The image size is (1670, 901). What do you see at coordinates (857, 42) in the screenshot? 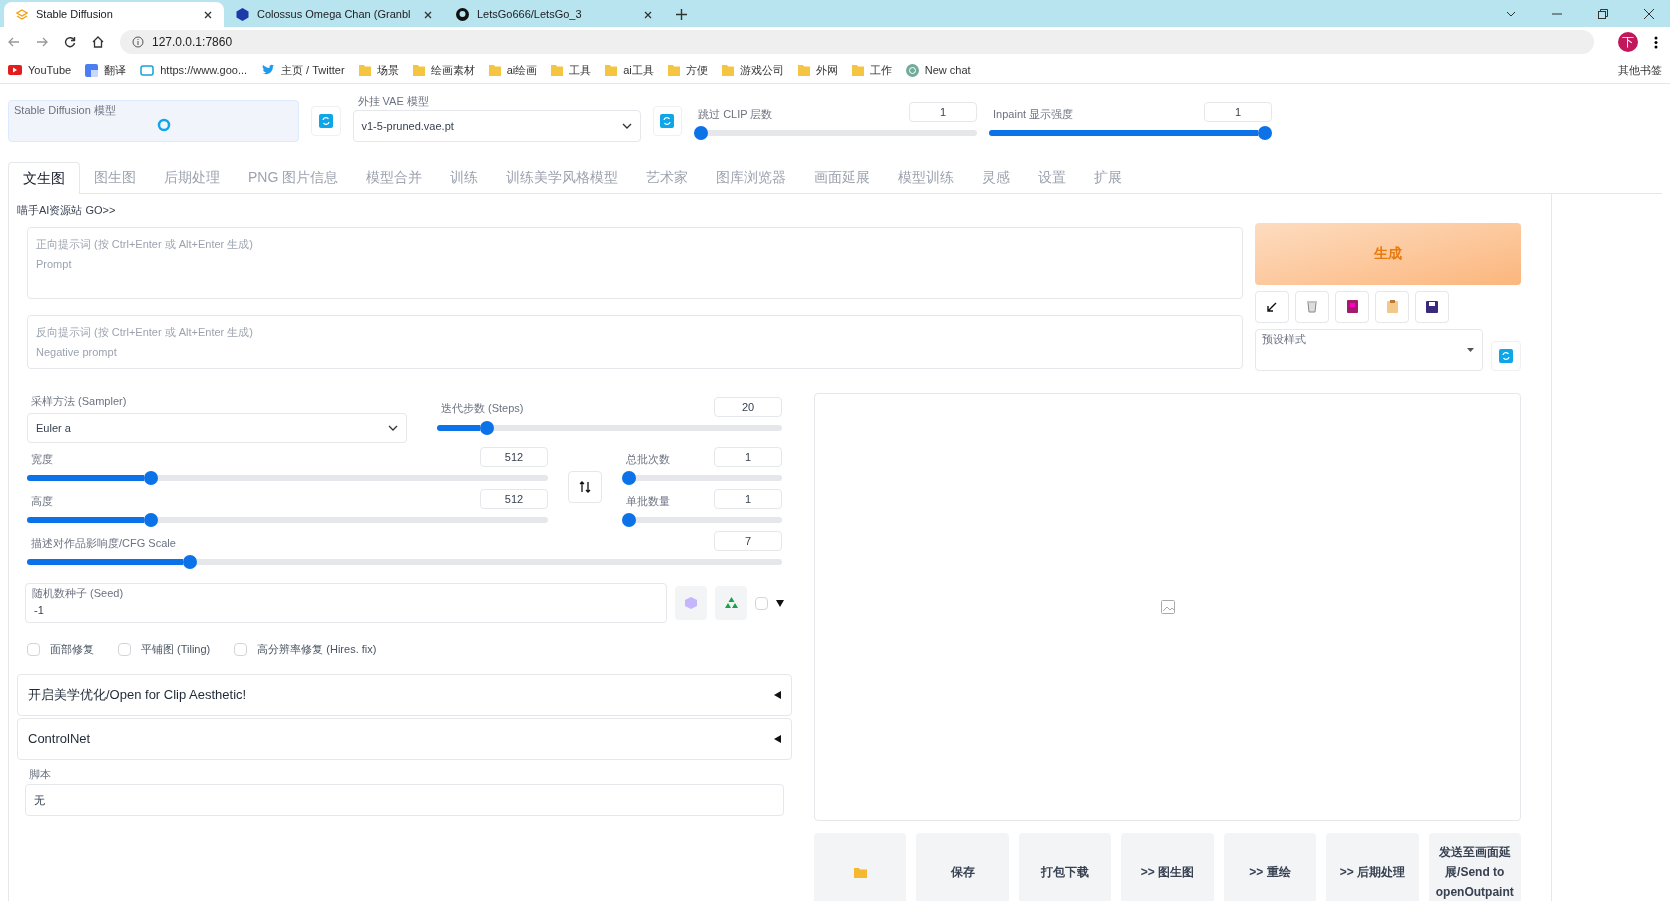
I see `address-bar: 127.0.0.1:7860` at bounding box center [857, 42].